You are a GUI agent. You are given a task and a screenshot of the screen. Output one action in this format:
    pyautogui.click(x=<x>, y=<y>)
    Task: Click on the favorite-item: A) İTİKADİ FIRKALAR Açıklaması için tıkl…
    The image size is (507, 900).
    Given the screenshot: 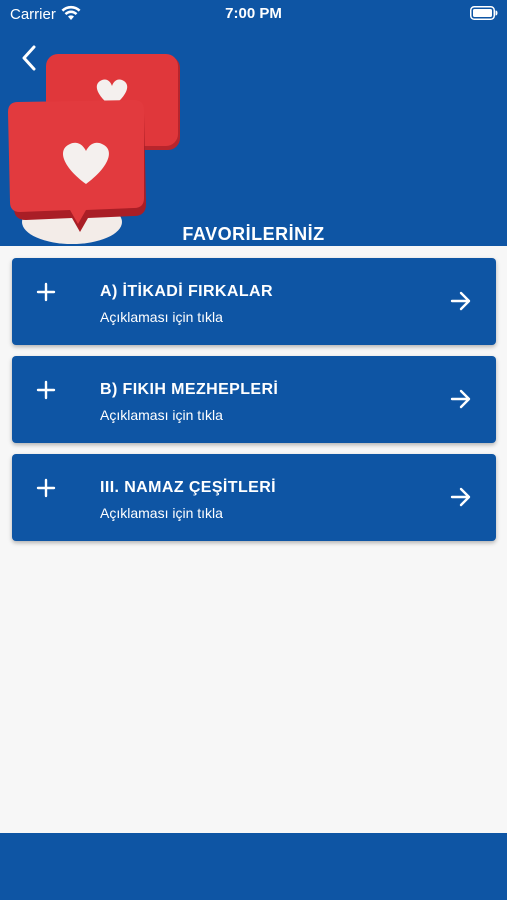 What is the action you would take?
    pyautogui.click(x=254, y=301)
    